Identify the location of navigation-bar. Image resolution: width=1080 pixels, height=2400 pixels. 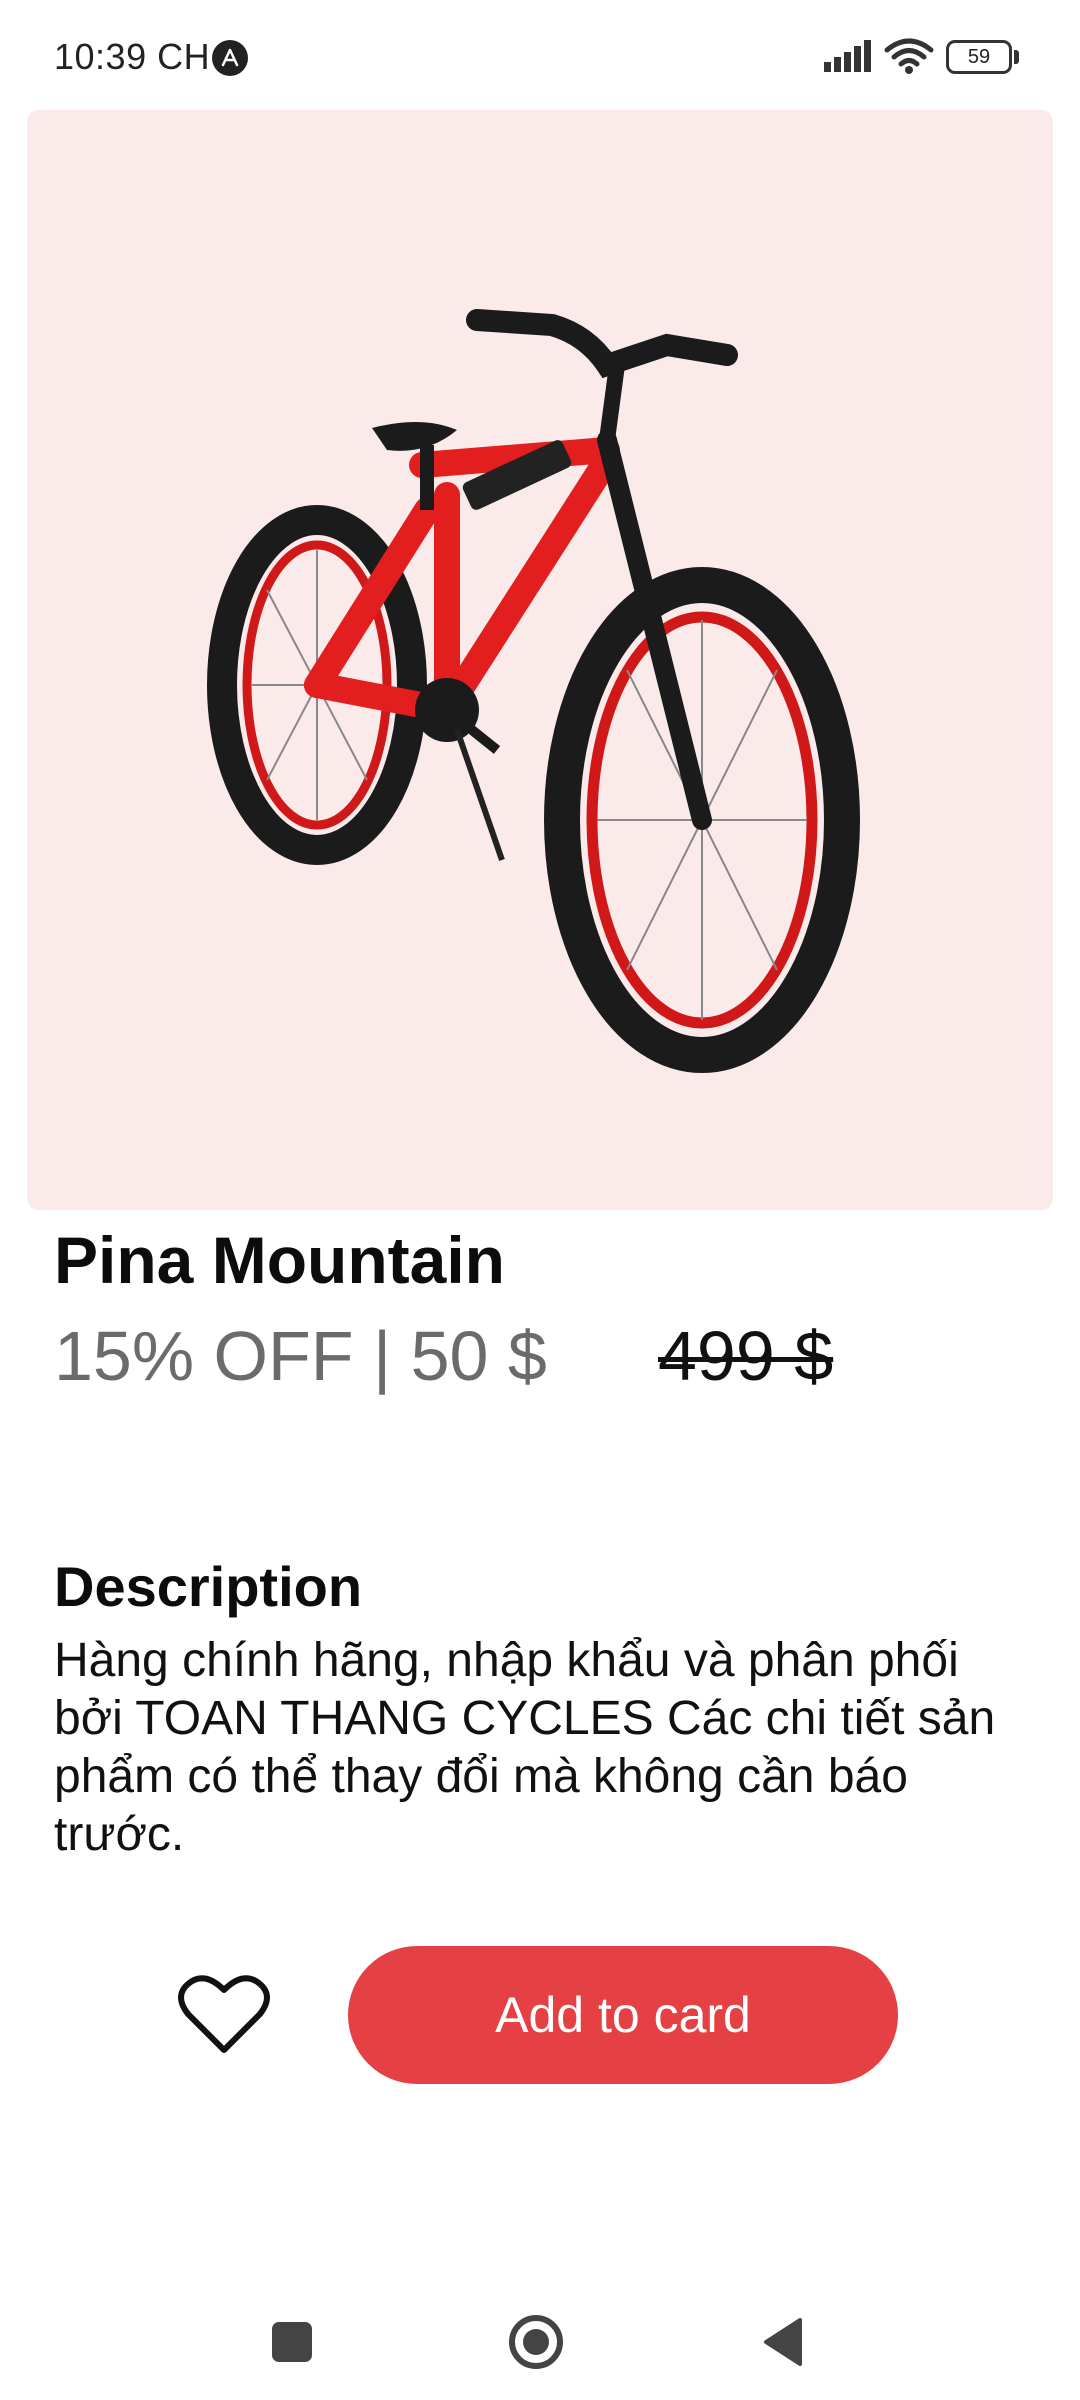
(540, 2340).